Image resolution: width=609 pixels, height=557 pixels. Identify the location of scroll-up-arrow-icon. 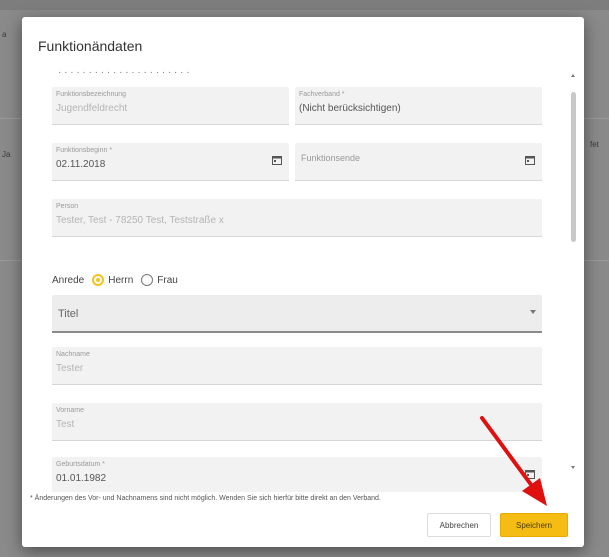
(573, 75).